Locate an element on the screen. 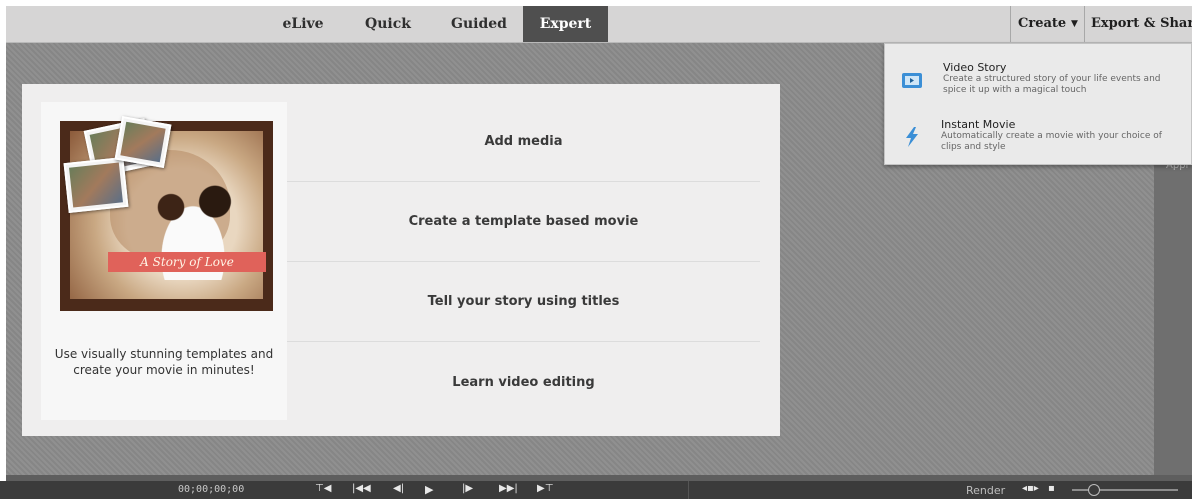 The height and width of the screenshot is (499, 1192). template-movie-option: Create a template based movie is located at coordinates (523, 222).